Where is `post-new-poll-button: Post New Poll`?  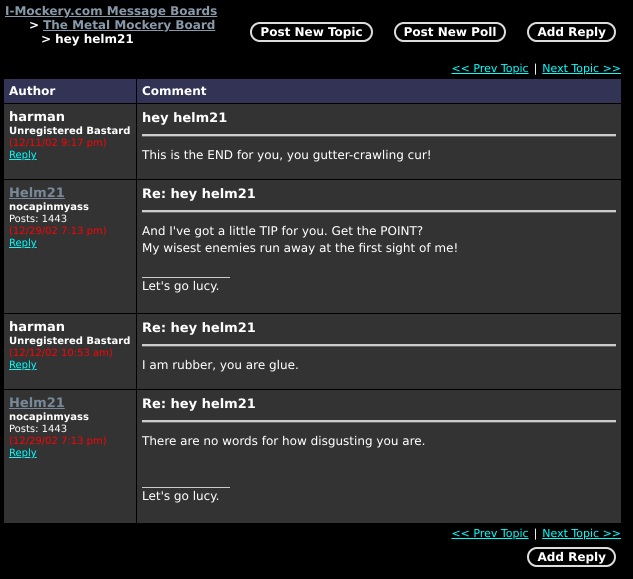
post-new-poll-button: Post New Poll is located at coordinates (450, 32).